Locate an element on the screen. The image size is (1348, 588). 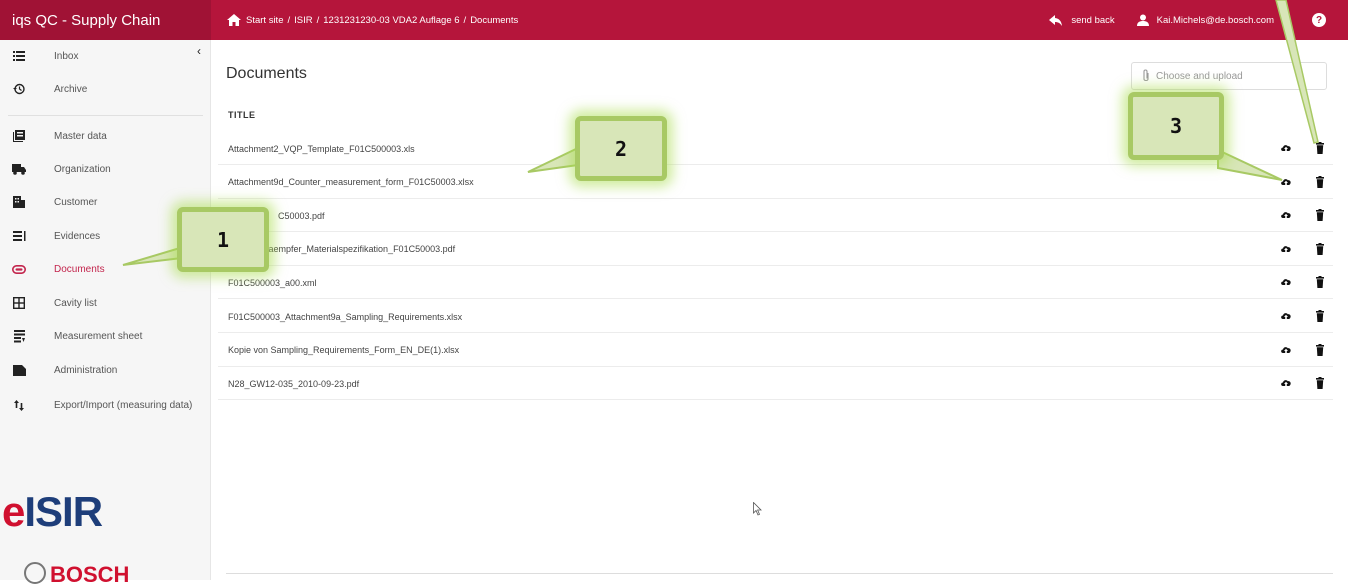
callout-4-pointer is located at coordinates (1297, 72).